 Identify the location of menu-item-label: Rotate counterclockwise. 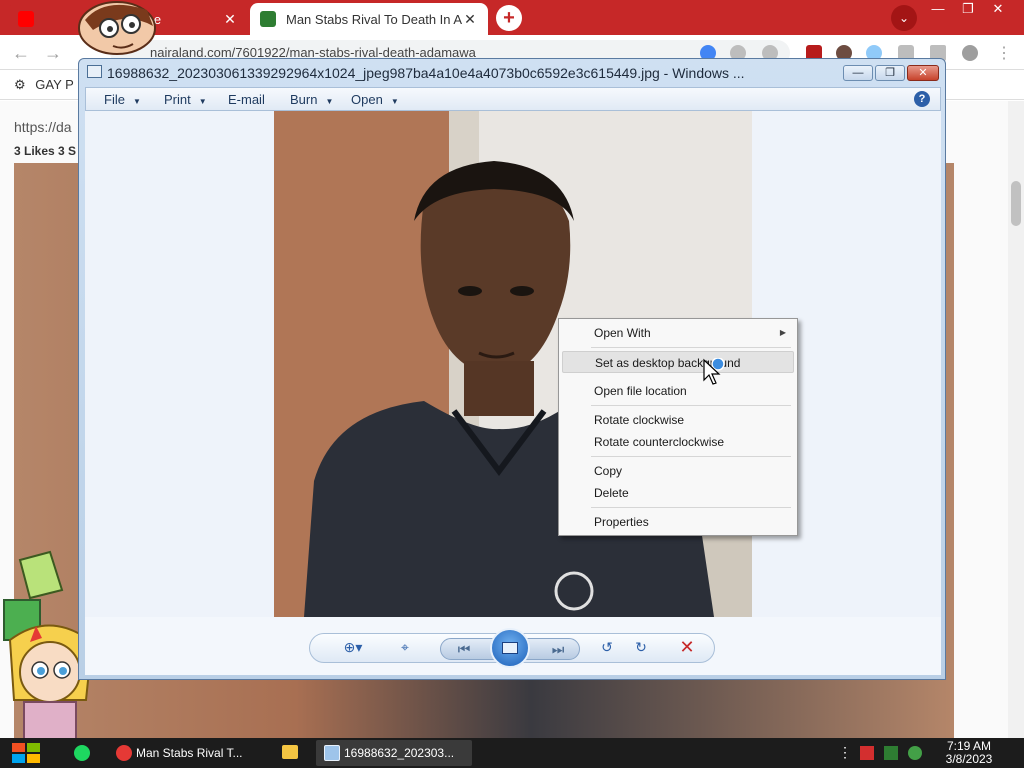
(659, 442).